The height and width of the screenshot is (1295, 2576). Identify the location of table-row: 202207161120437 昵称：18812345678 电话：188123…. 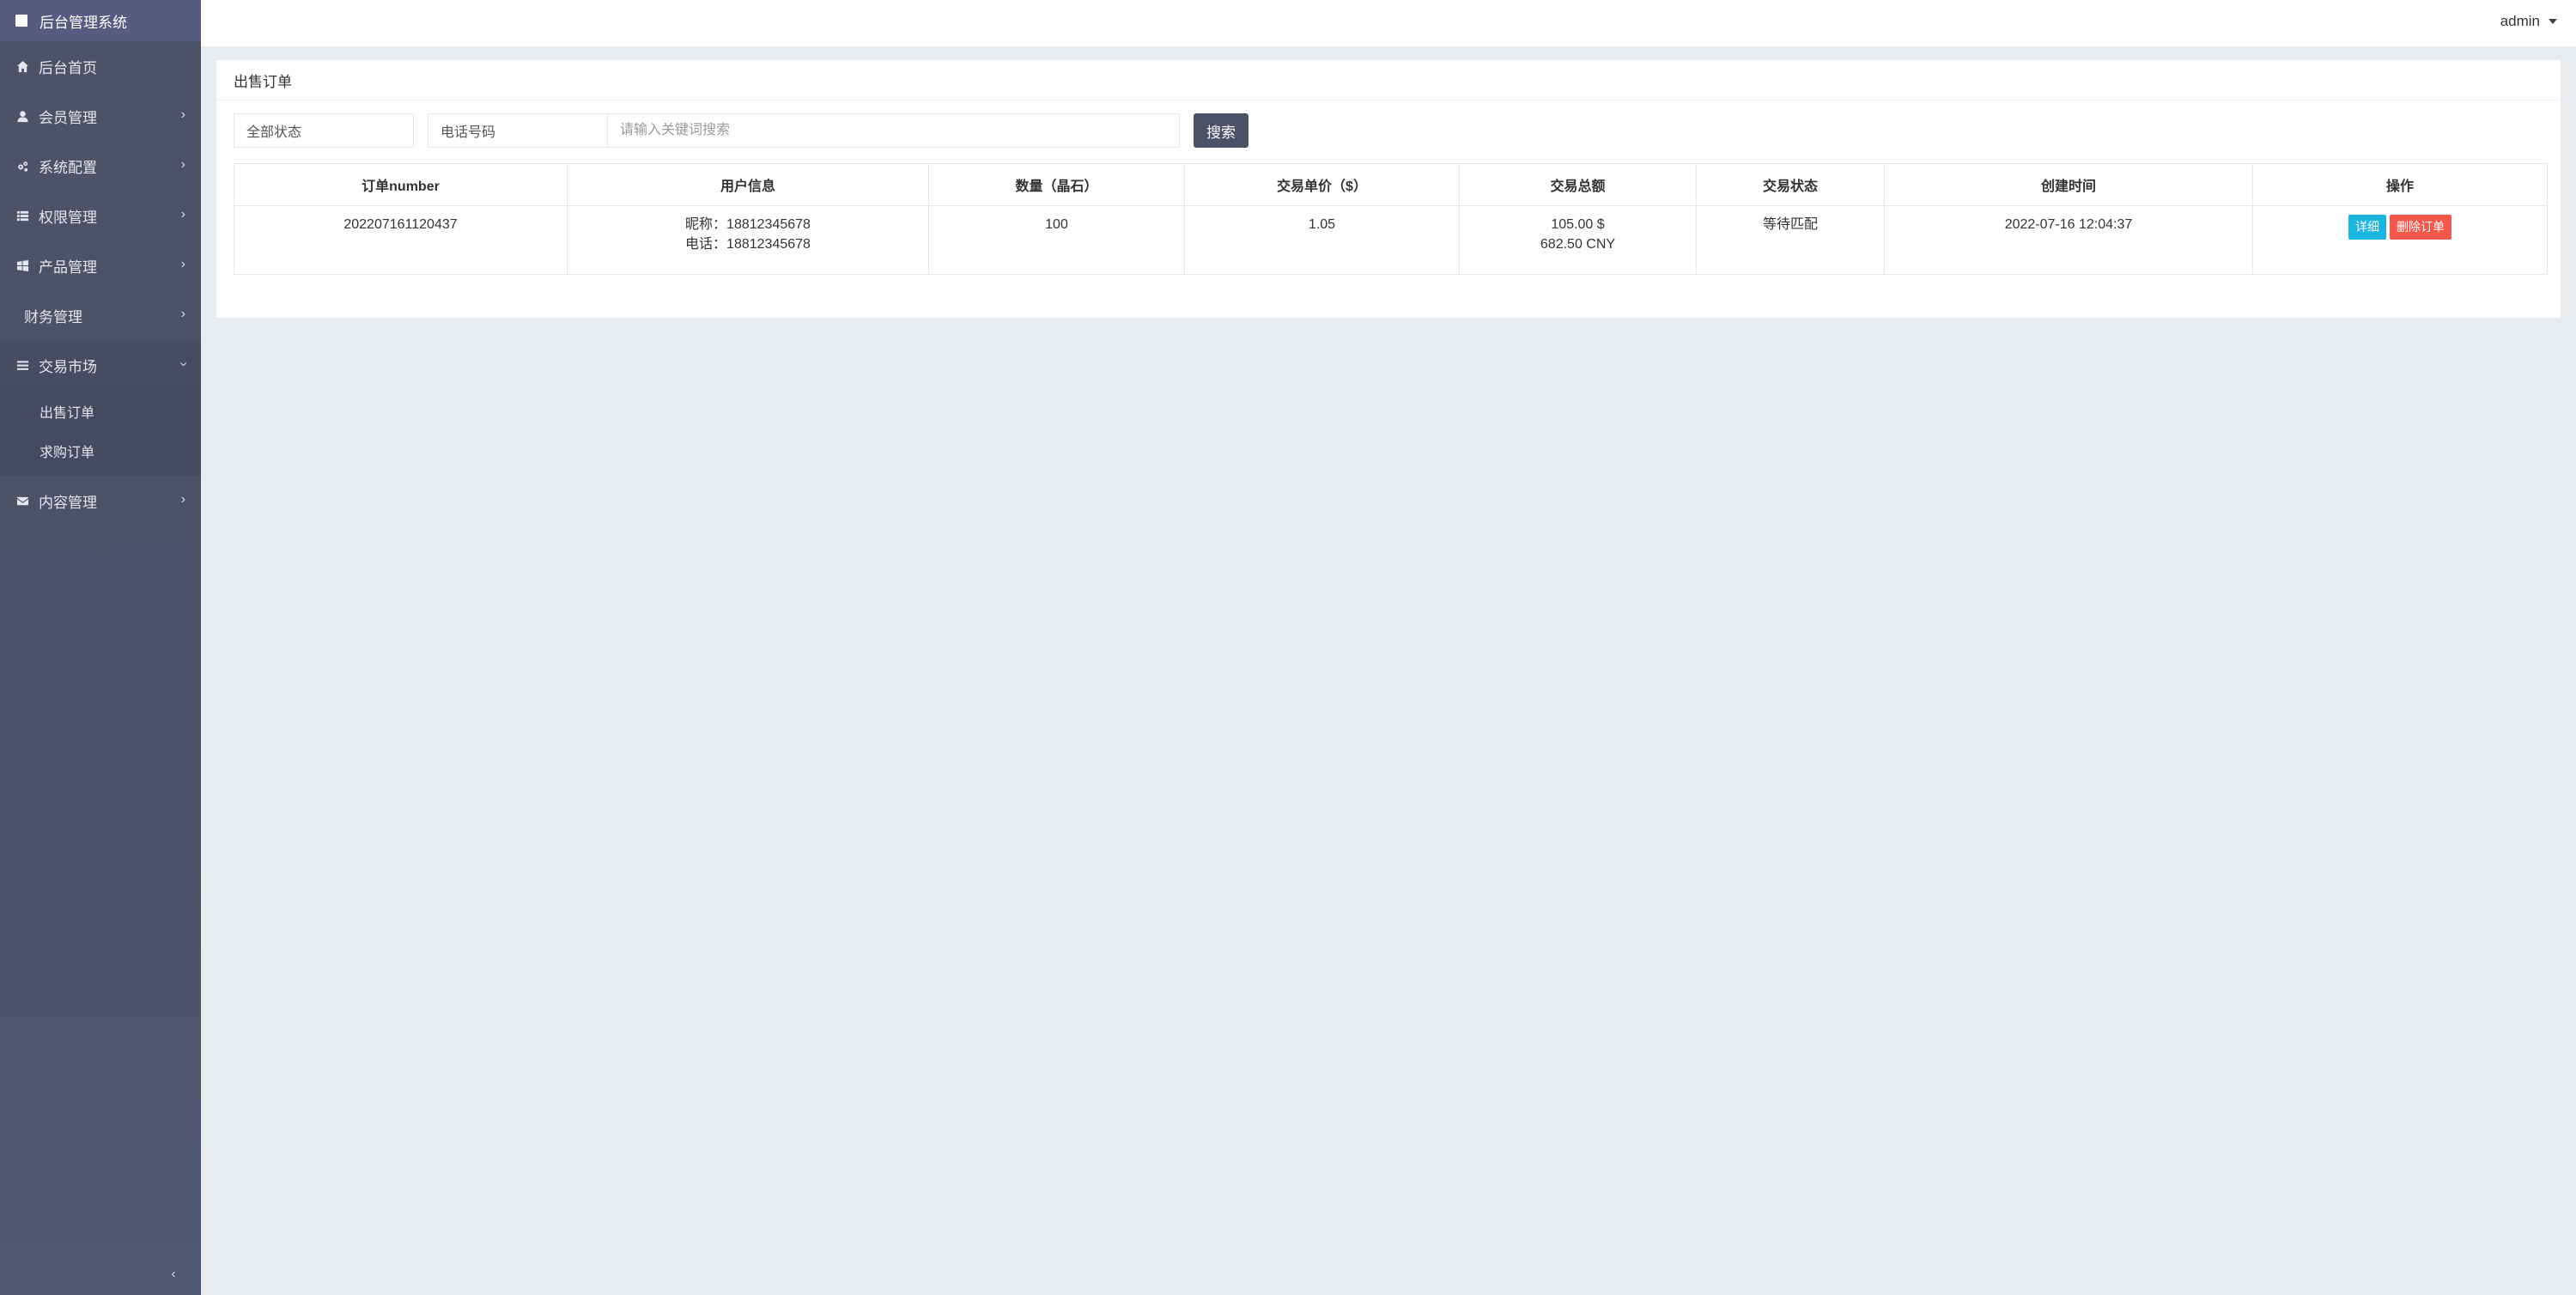
(1391, 240).